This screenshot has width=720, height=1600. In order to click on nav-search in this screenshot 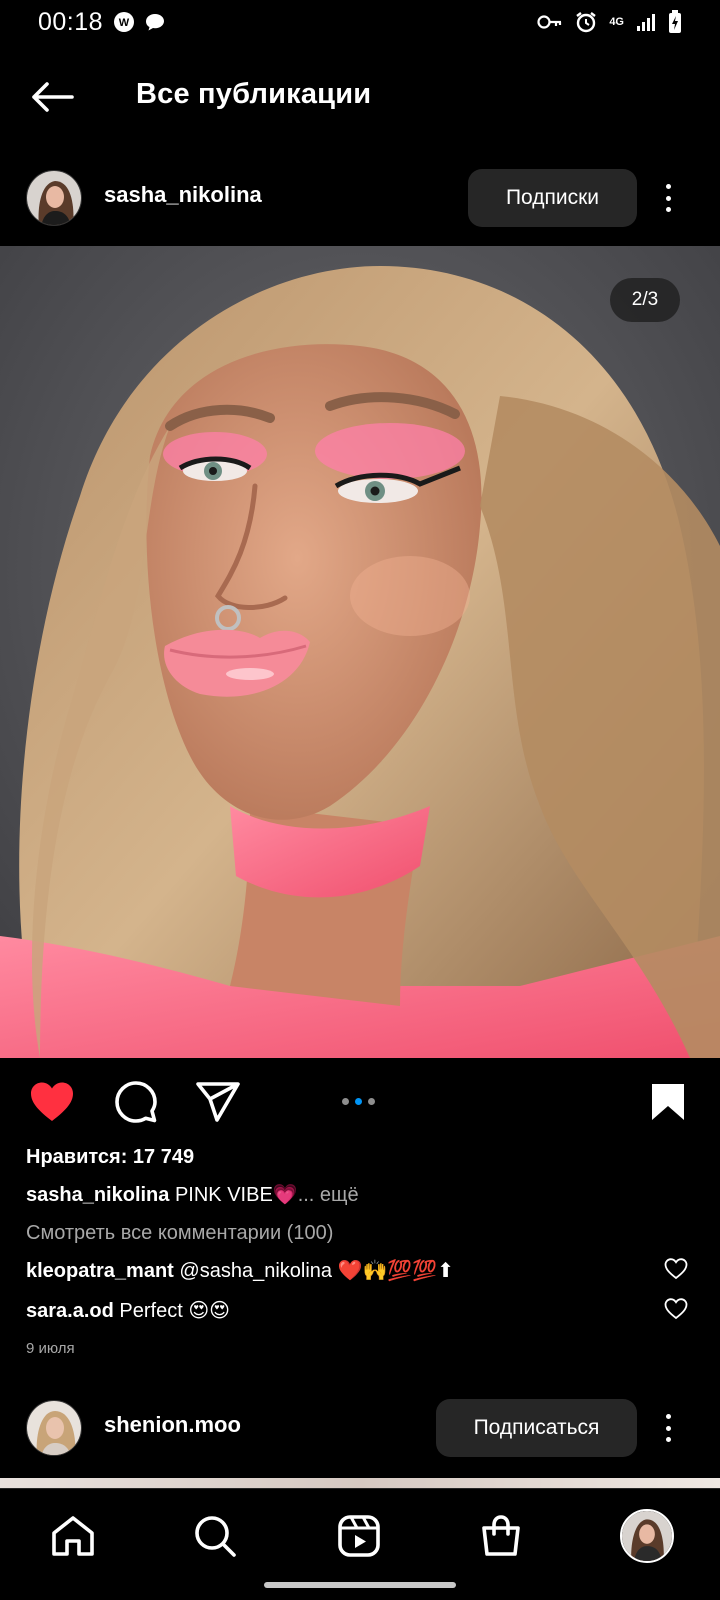, I will do `click(215, 1536)`.